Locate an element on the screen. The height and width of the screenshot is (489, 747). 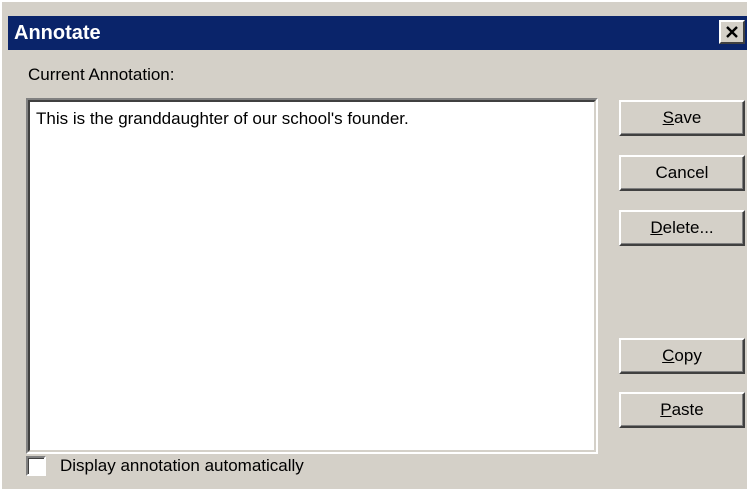
copy-button: Copy is located at coordinates (682, 356).